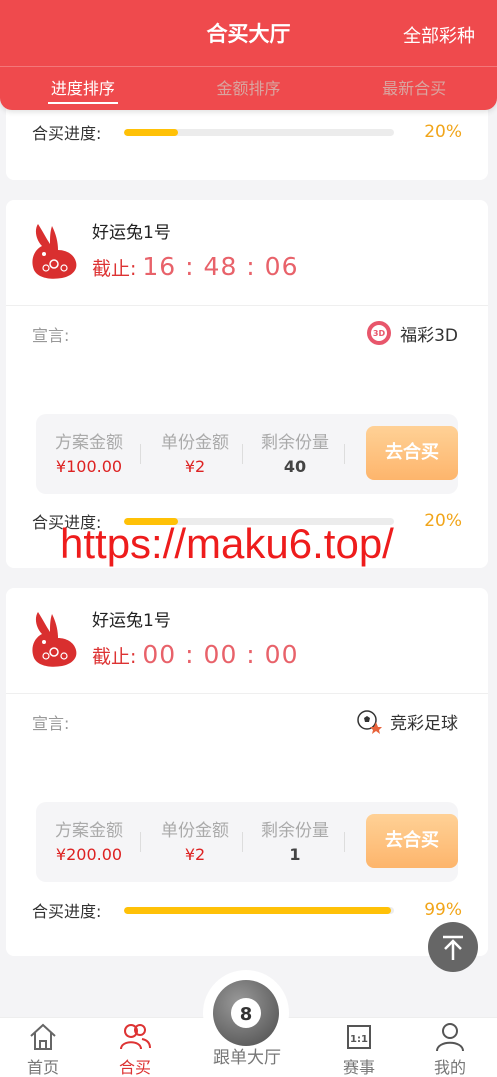 The image size is (497, 1077). Describe the element at coordinates (135, 1037) in the screenshot. I see `group-users-icon` at that location.